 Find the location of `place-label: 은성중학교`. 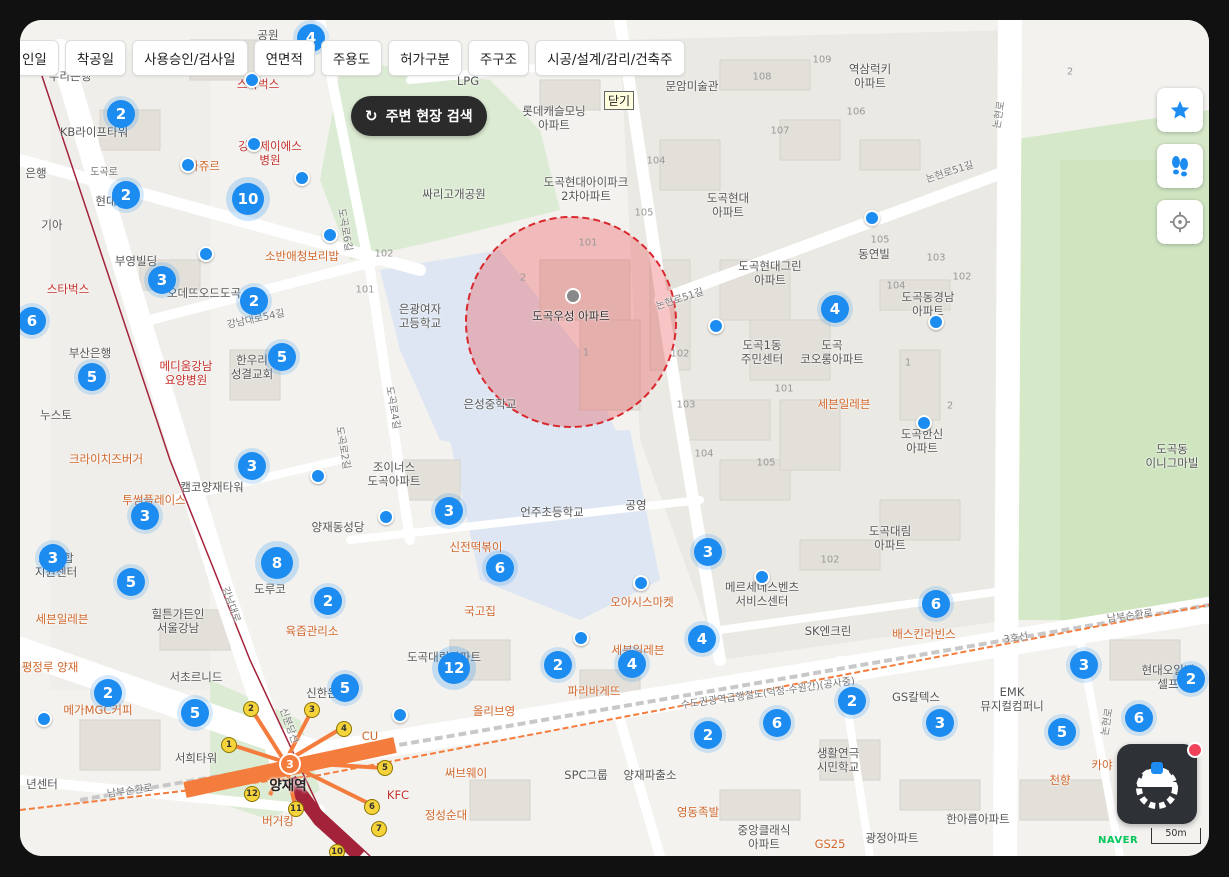

place-label: 은성중학교 is located at coordinates (490, 404).